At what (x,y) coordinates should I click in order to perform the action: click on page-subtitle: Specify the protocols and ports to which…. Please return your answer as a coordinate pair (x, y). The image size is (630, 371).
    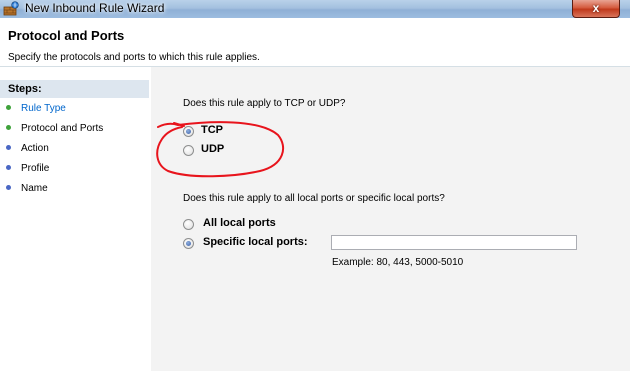
    Looking at the image, I should click on (134, 57).